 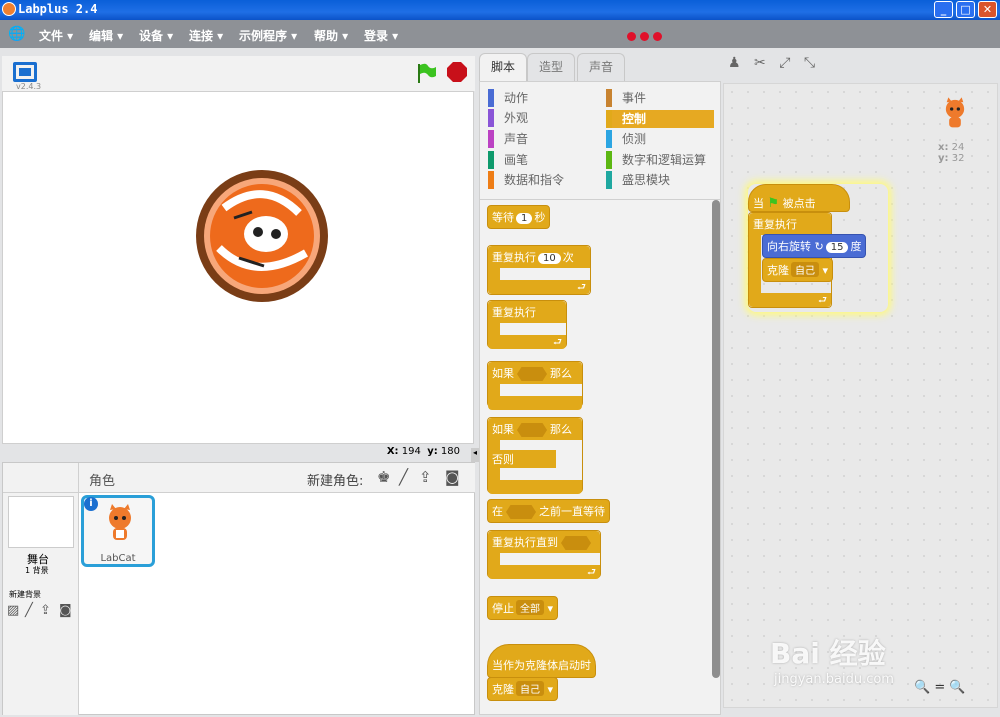 I want to click on category-events: 事件, so click(x=660, y=98).